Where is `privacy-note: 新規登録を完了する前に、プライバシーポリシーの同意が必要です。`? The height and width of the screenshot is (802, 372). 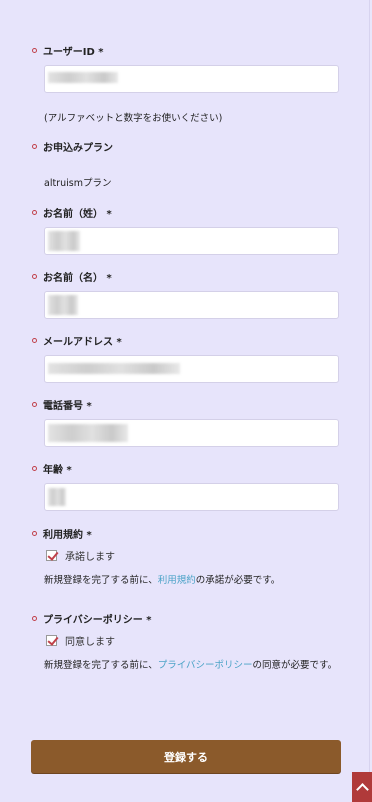 privacy-note: 新規登録を完了する前に、プライバシーポリシーの同意が必要です。 is located at coordinates (191, 665).